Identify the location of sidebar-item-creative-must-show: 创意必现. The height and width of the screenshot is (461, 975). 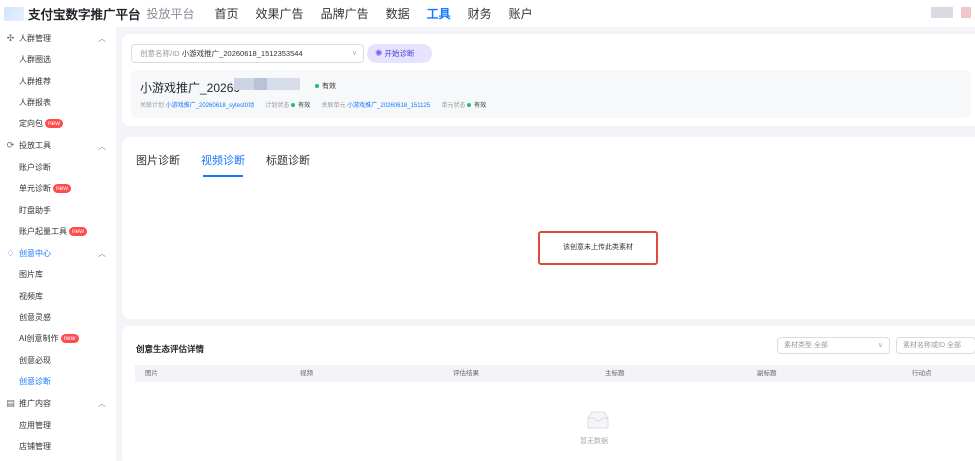
(58, 360).